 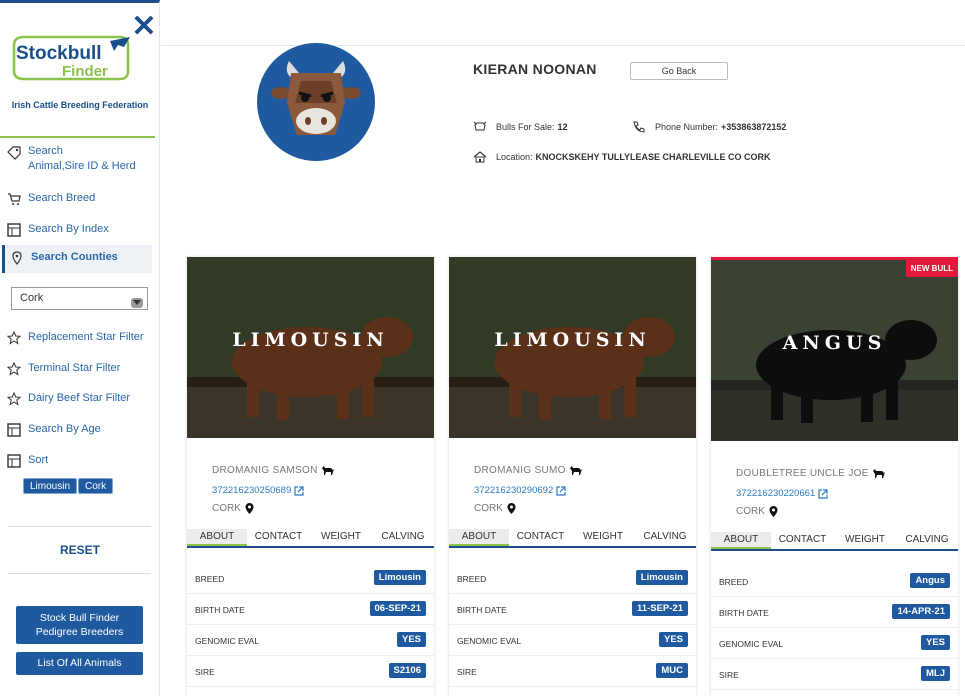 I want to click on stockbull-finder-logo: Stockbull Finder, so click(x=72, y=61).